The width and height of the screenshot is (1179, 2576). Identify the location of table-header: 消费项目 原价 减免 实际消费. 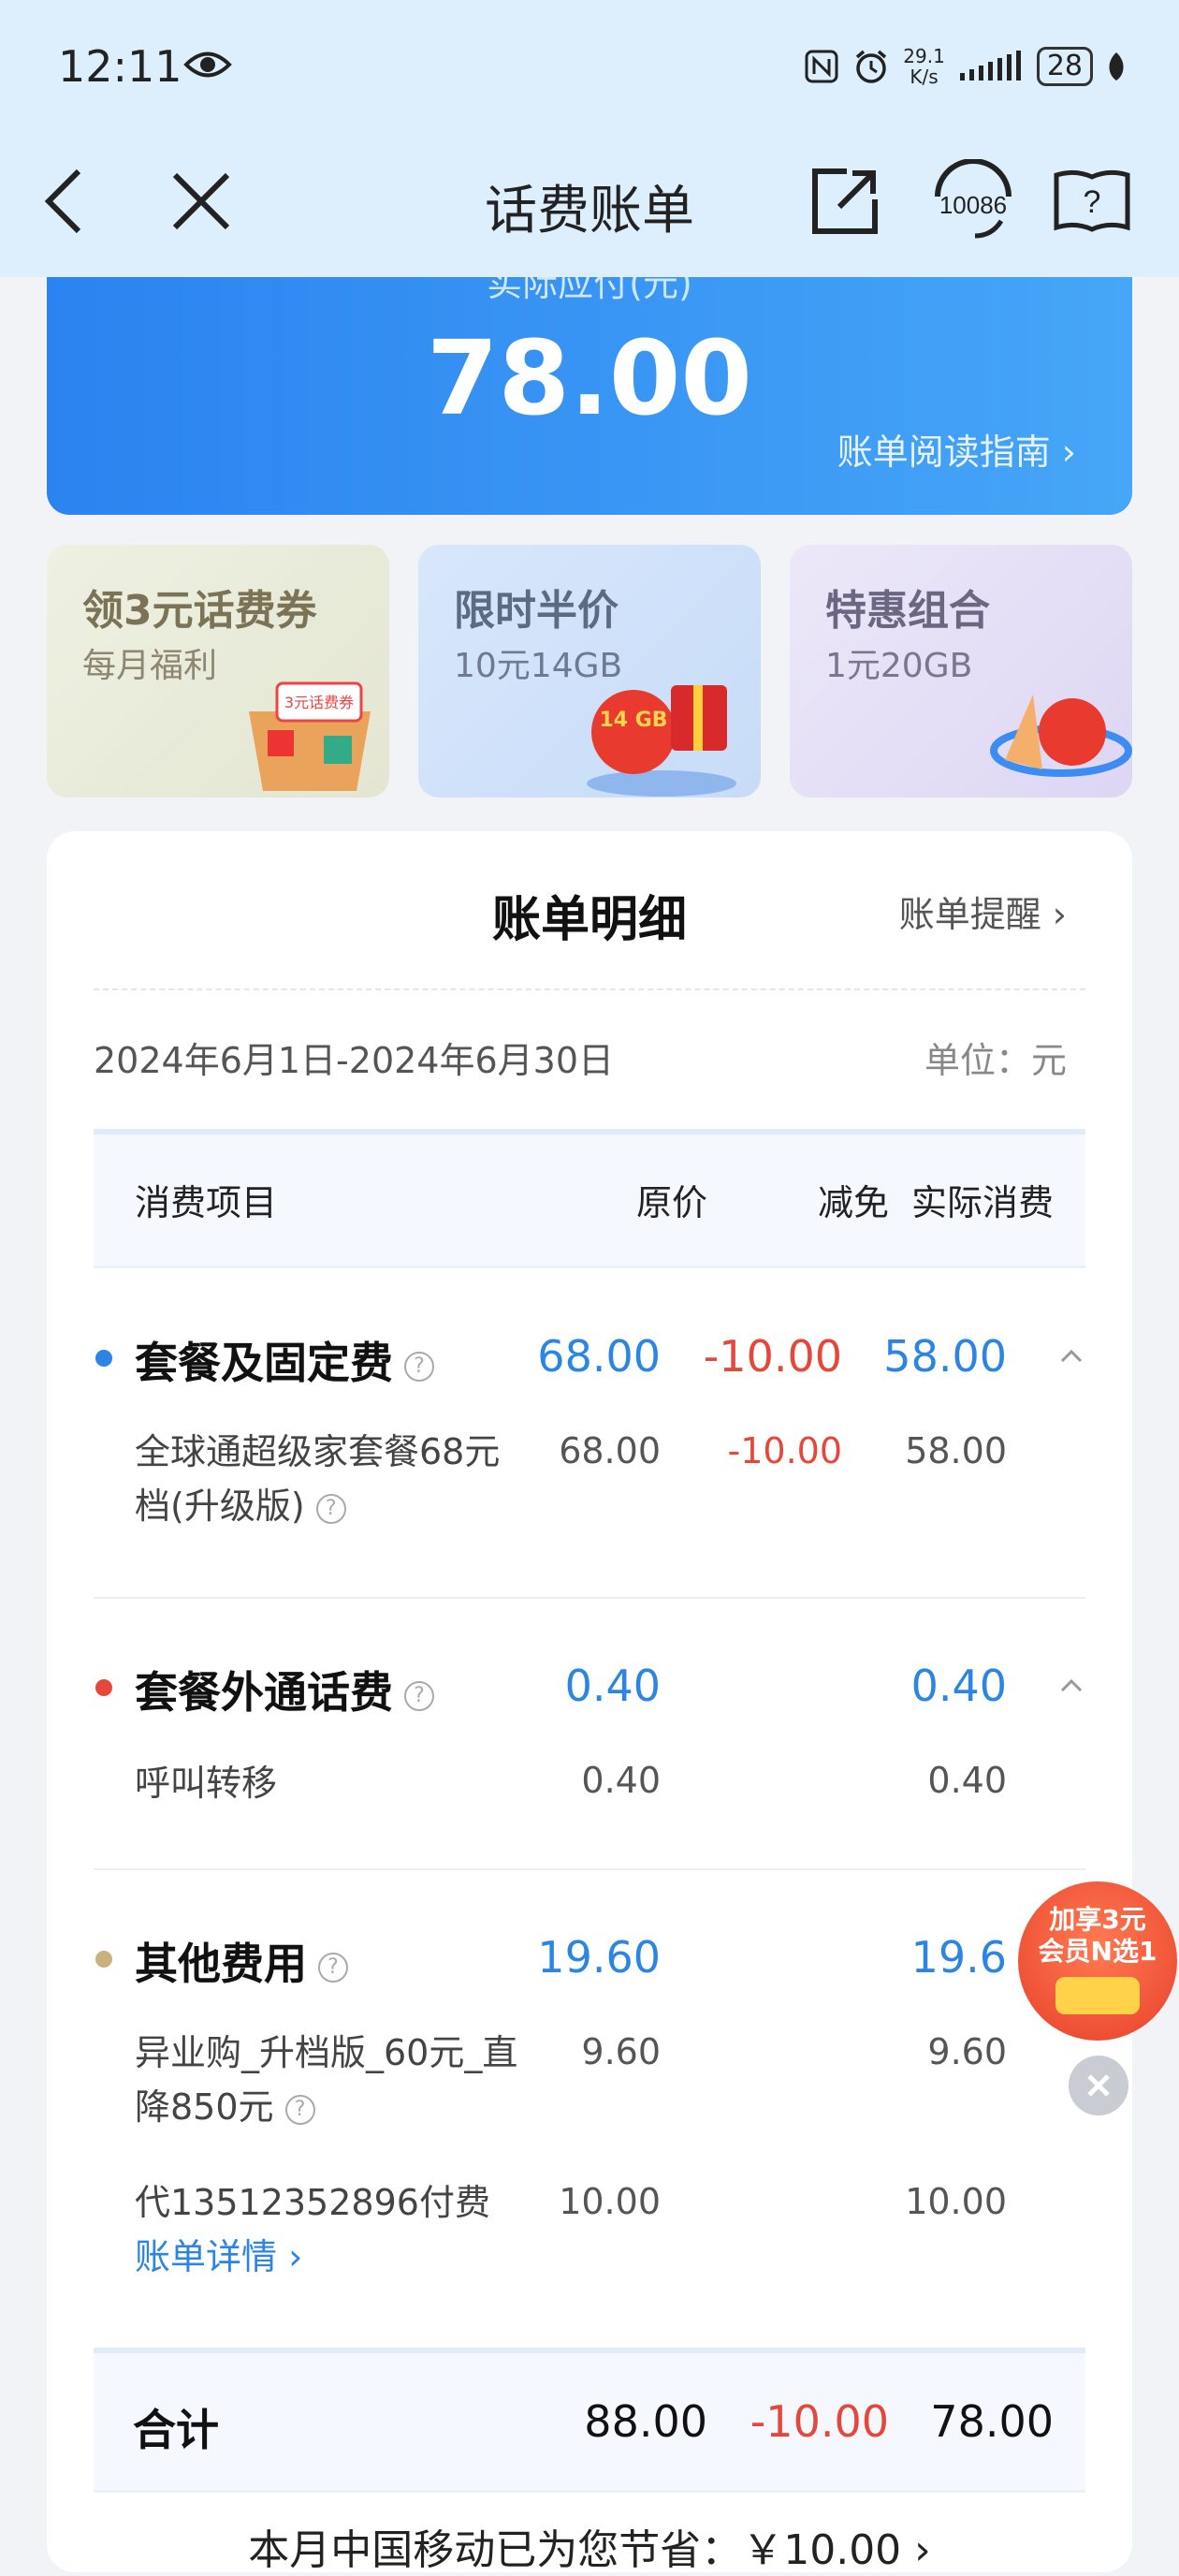
(589, 1198).